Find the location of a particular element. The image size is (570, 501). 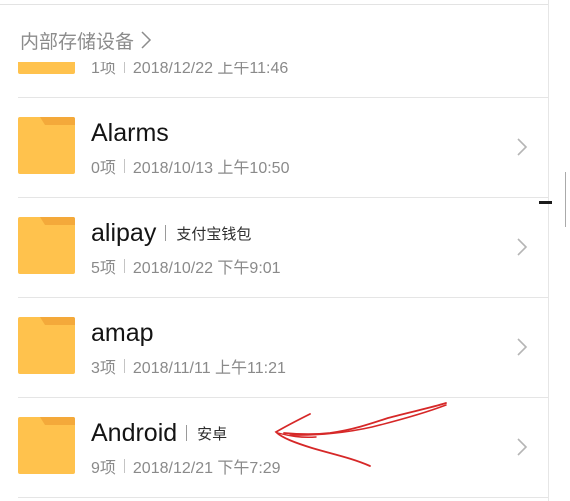

folder-title: Android 安卓 is located at coordinates (159, 433).